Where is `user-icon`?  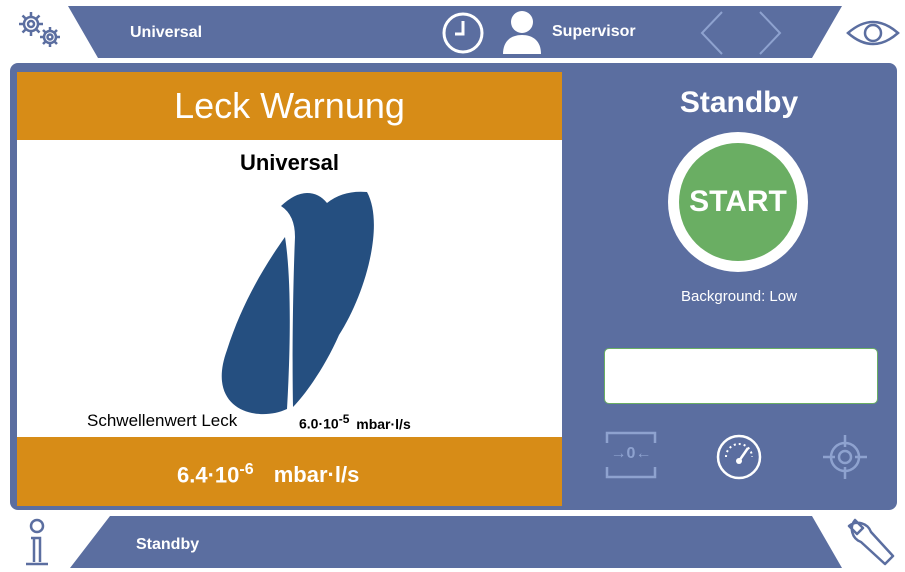 user-icon is located at coordinates (522, 32).